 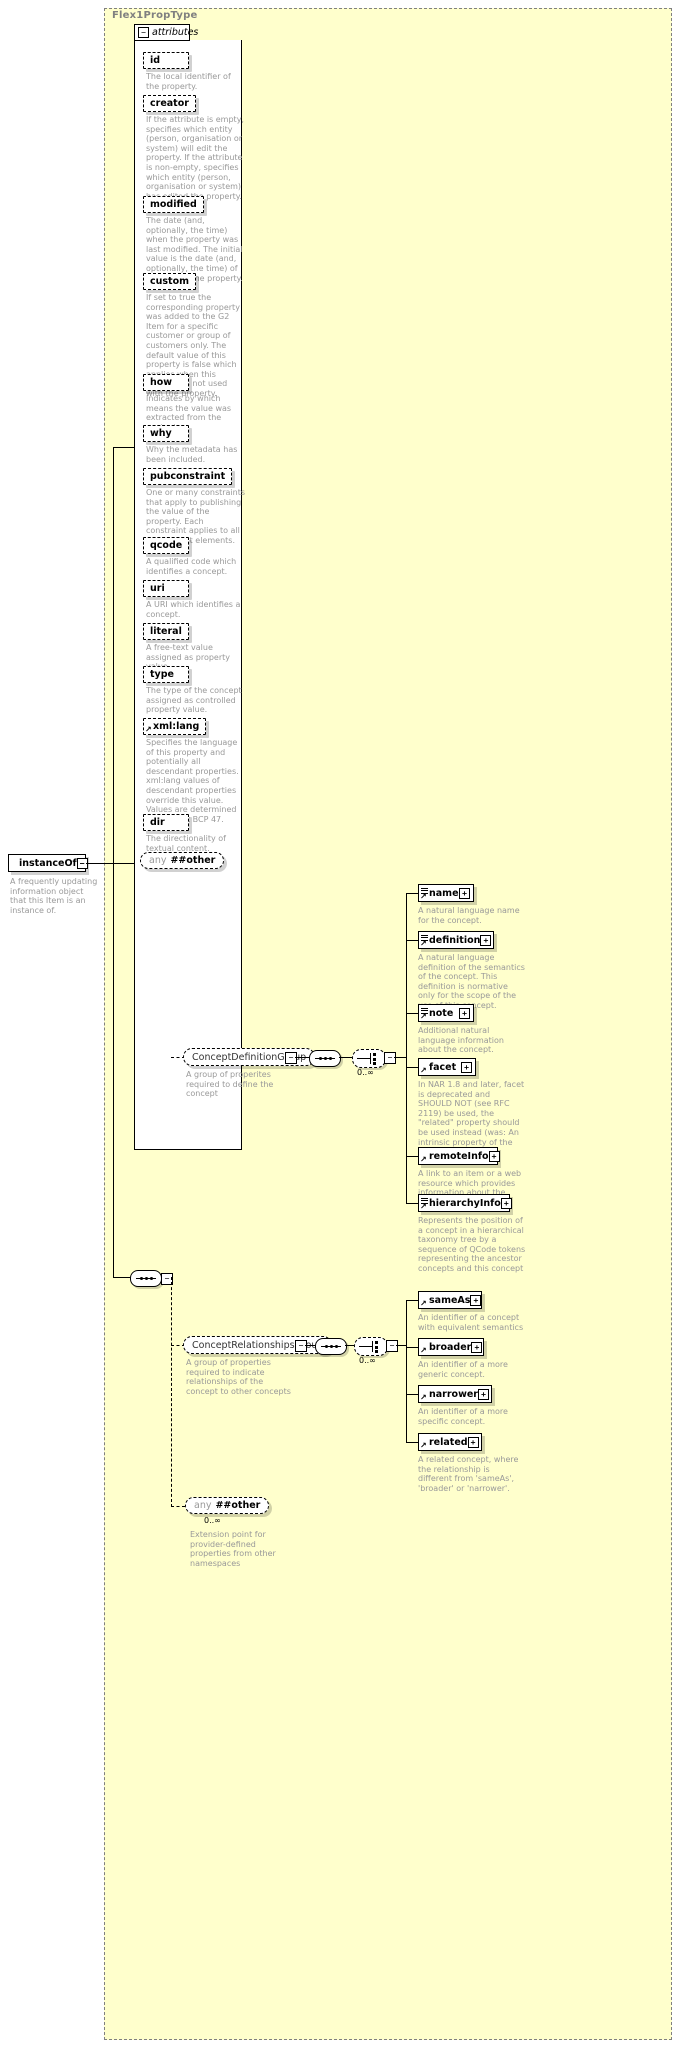 I want to click on any-keyword: any, so click(x=158, y=860).